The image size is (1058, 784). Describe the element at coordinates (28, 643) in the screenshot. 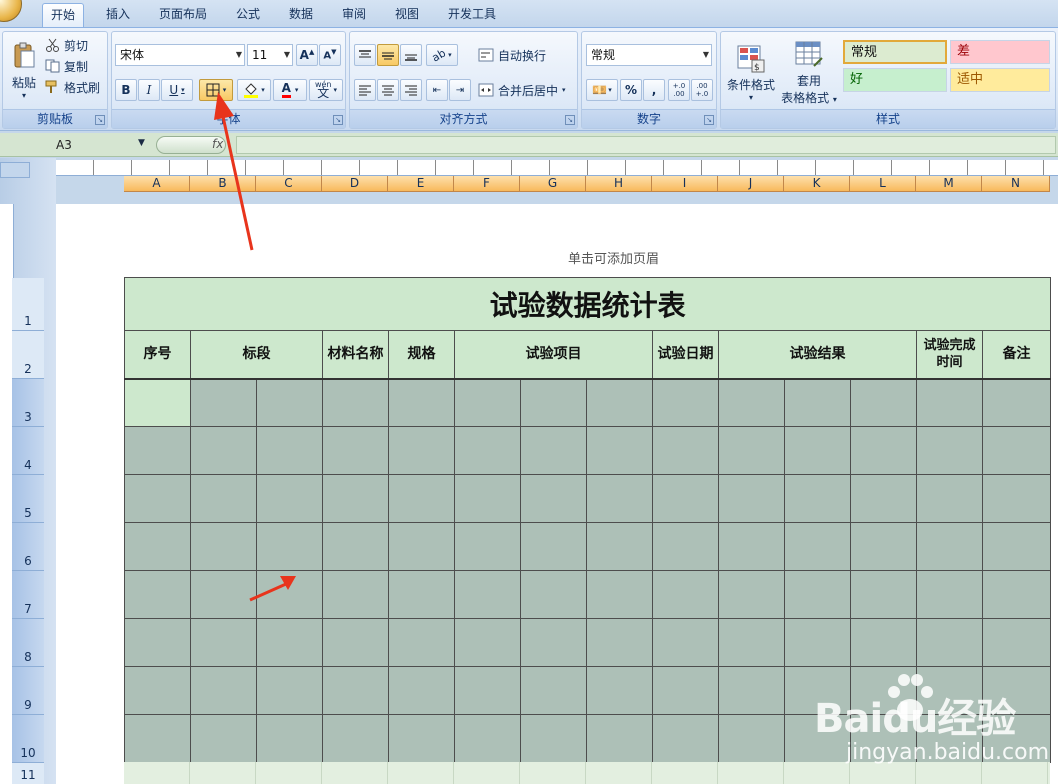

I see `row-header-8: 8` at that location.